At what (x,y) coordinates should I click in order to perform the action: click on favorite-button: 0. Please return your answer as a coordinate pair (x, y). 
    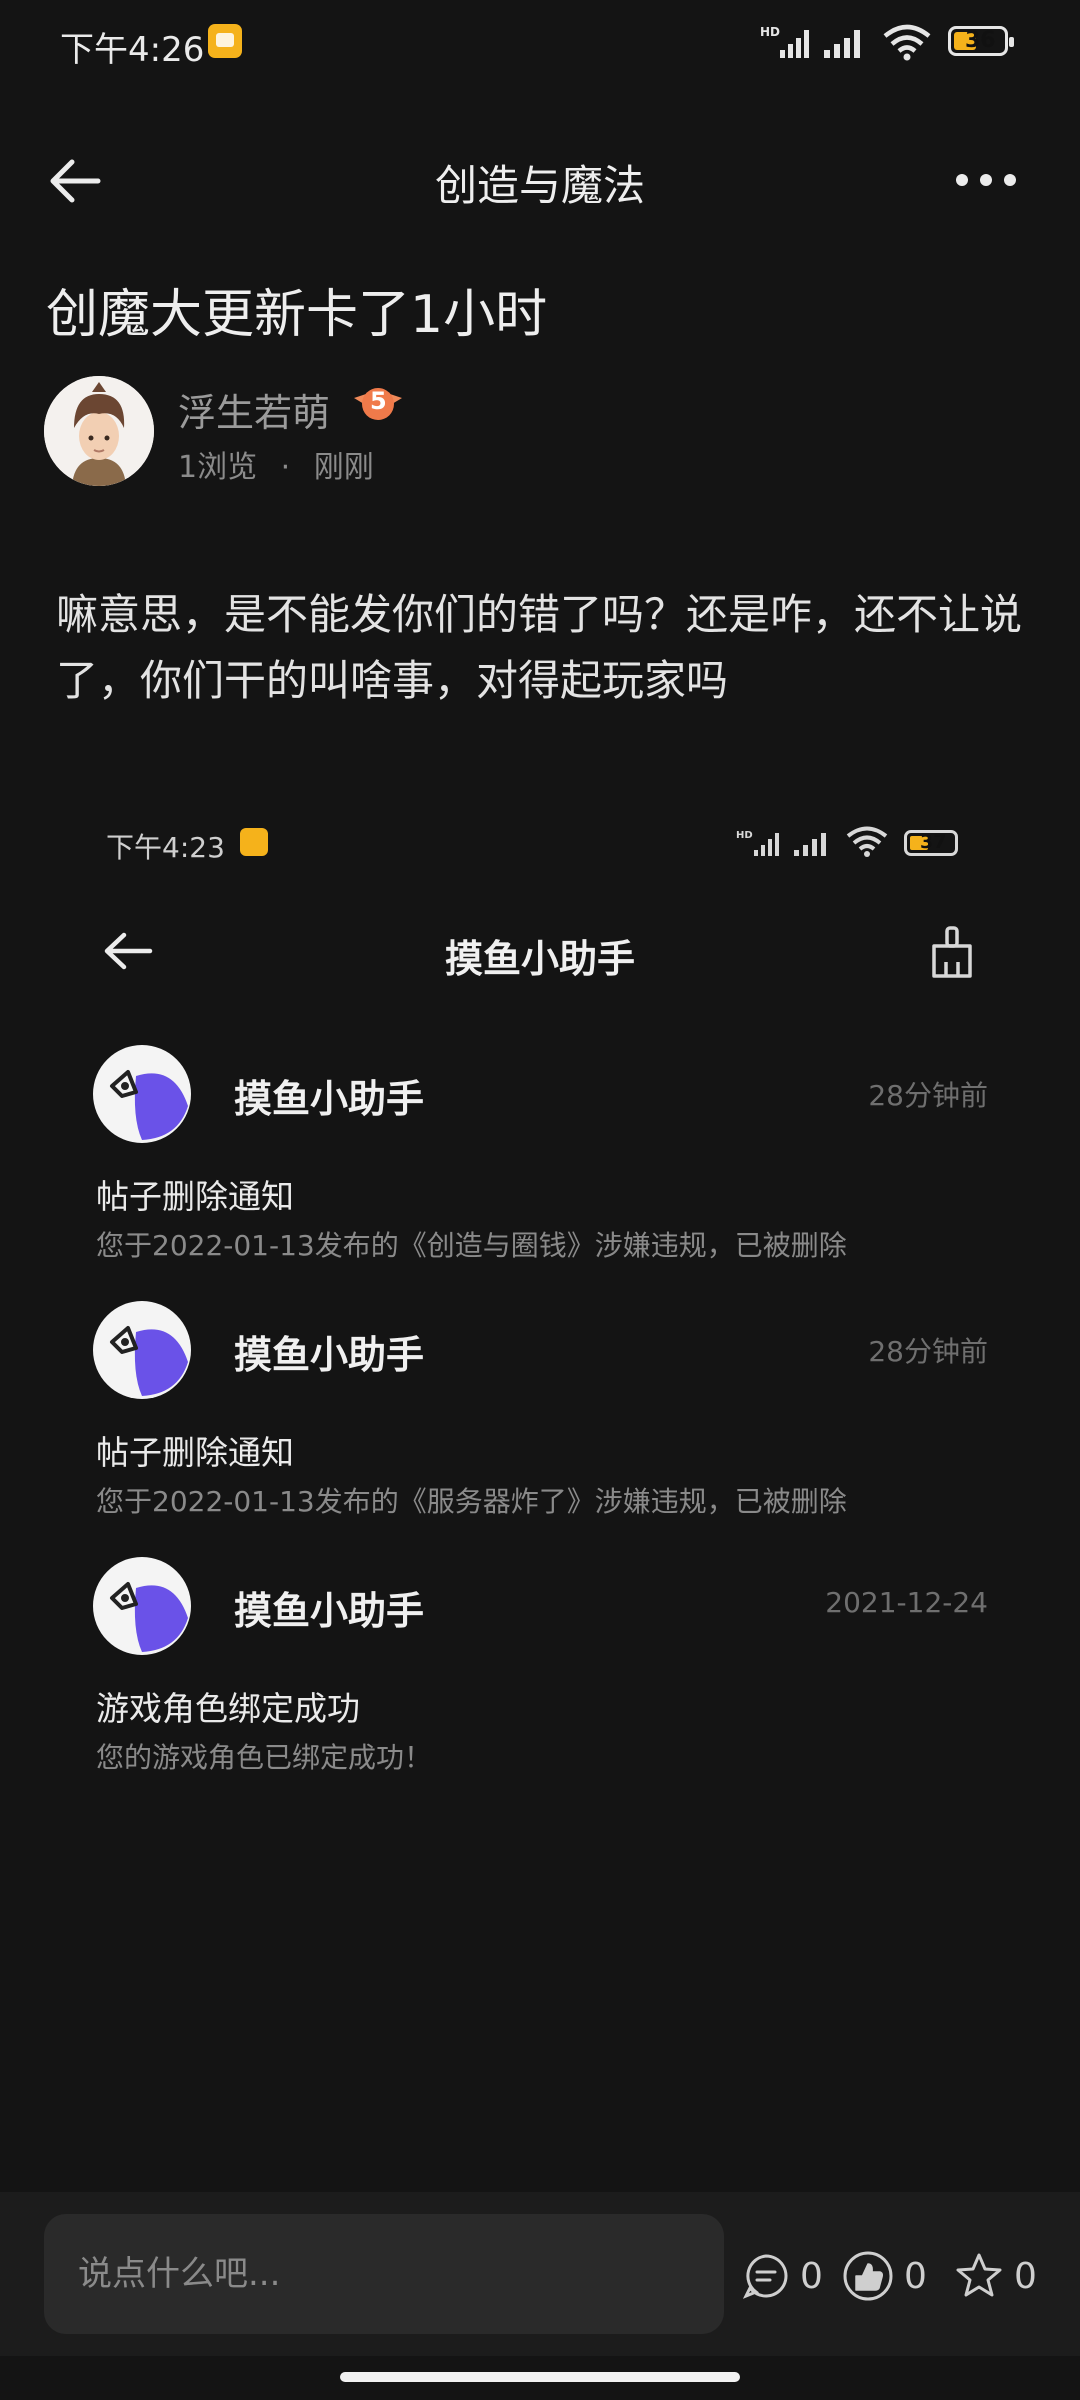
    Looking at the image, I should click on (995, 2276).